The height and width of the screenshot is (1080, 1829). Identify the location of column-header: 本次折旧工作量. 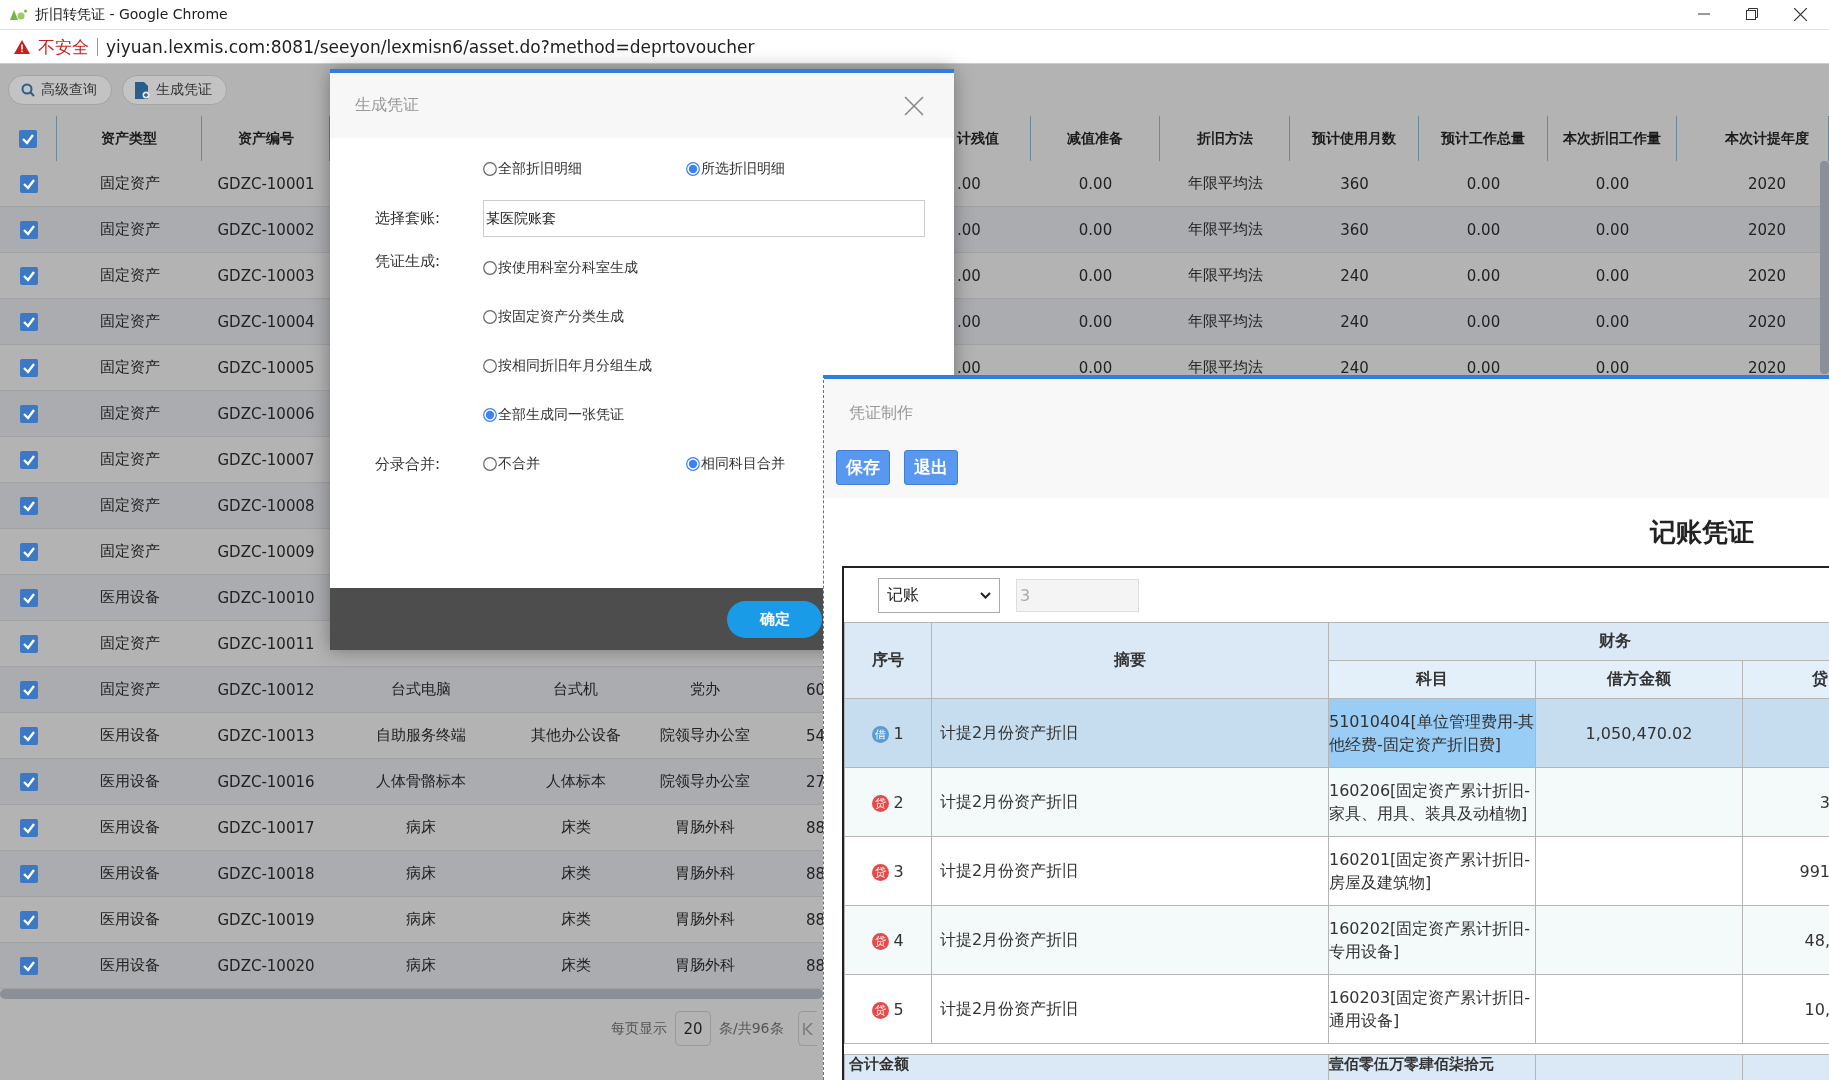
(1612, 138).